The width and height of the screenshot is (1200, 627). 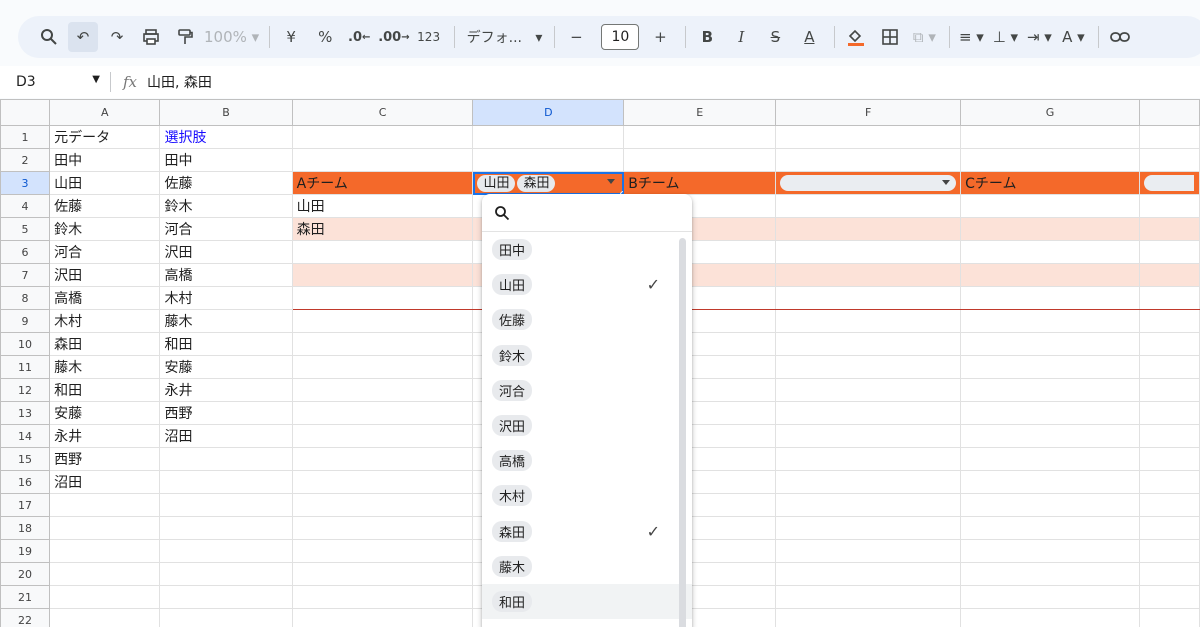 What do you see at coordinates (1169, 390) in the screenshot?
I see `cell-h12` at bounding box center [1169, 390].